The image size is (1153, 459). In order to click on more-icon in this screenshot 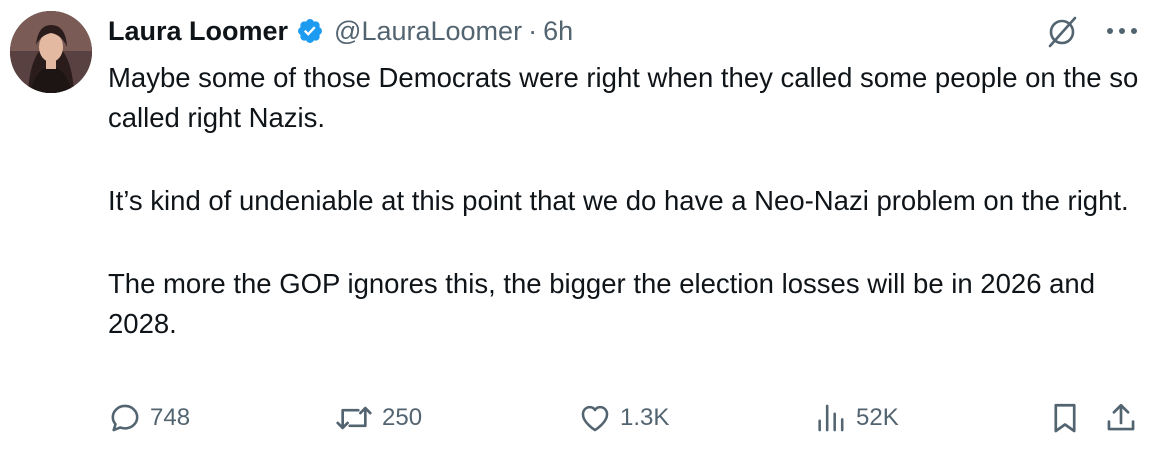, I will do `click(1122, 31)`.